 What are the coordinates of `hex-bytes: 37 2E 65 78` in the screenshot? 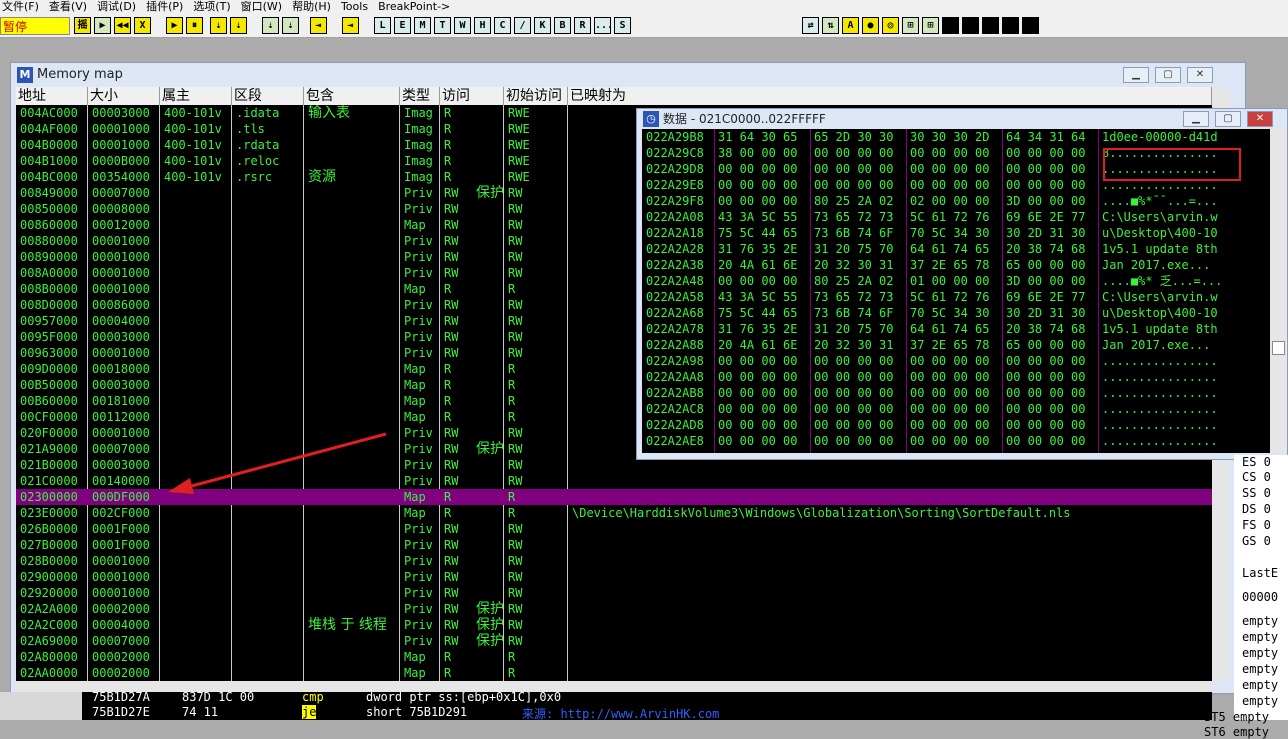 It's located at (950, 265).